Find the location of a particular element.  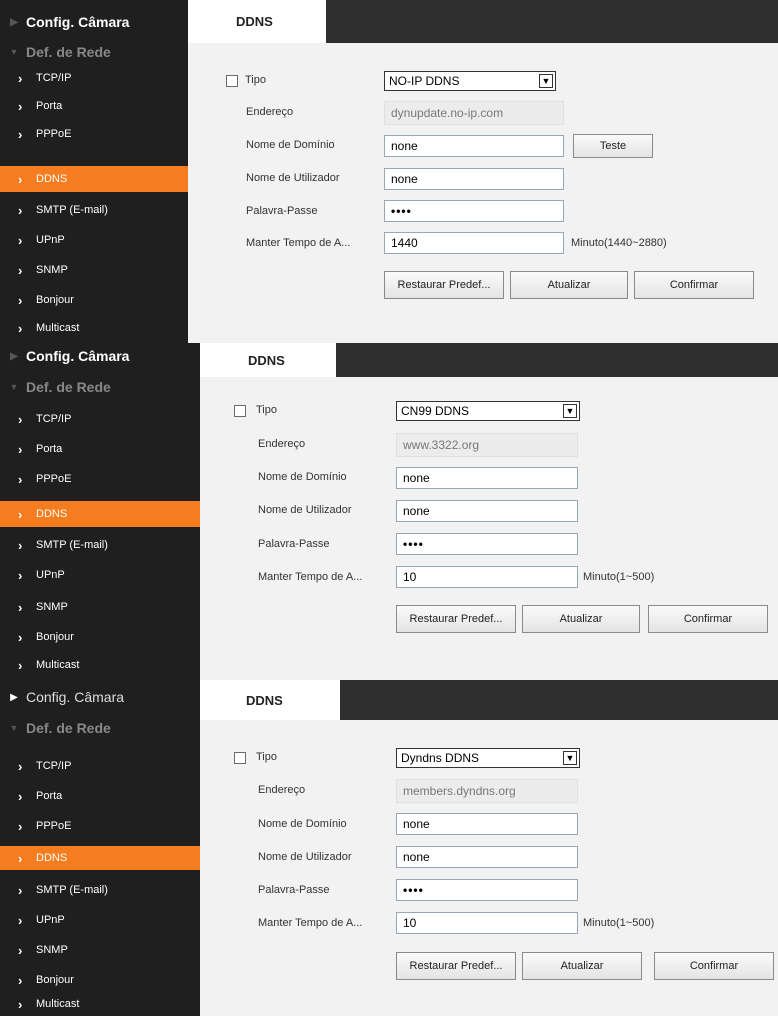

keep-time-hint: Minuto(1~500) is located at coordinates (619, 577).